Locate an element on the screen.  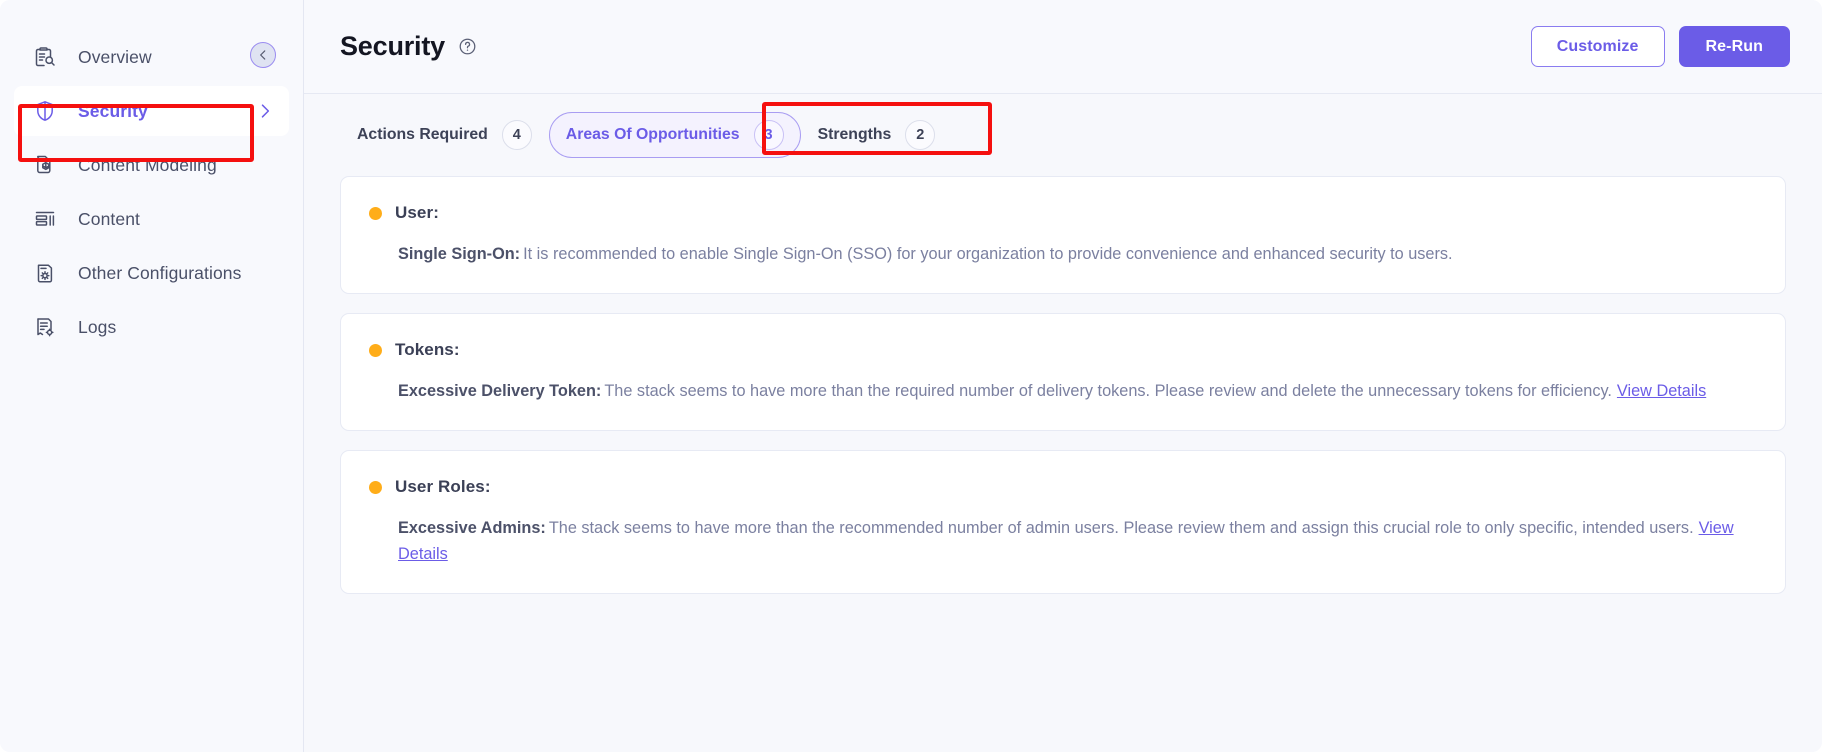
card-header: User: is located at coordinates (1062, 213).